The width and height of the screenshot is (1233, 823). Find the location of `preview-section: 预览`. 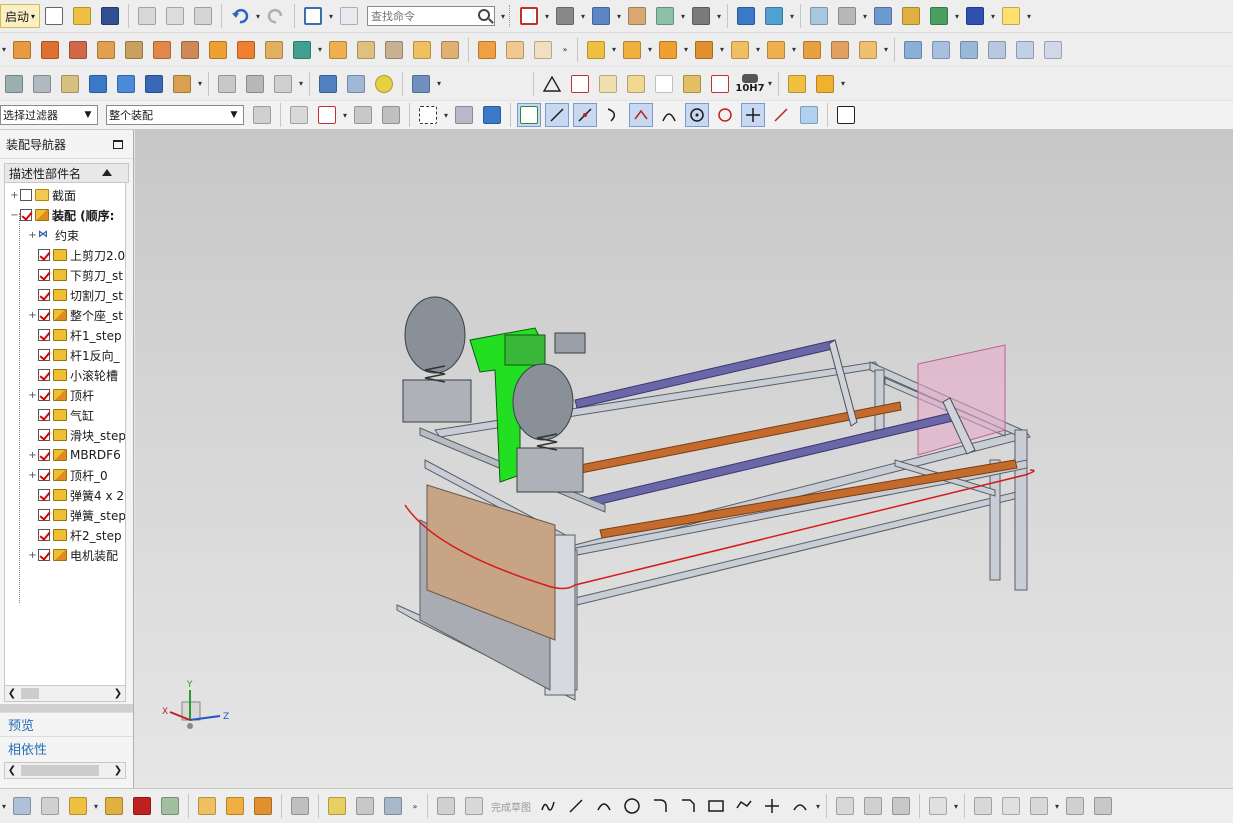

preview-section: 预览 is located at coordinates (66, 724).